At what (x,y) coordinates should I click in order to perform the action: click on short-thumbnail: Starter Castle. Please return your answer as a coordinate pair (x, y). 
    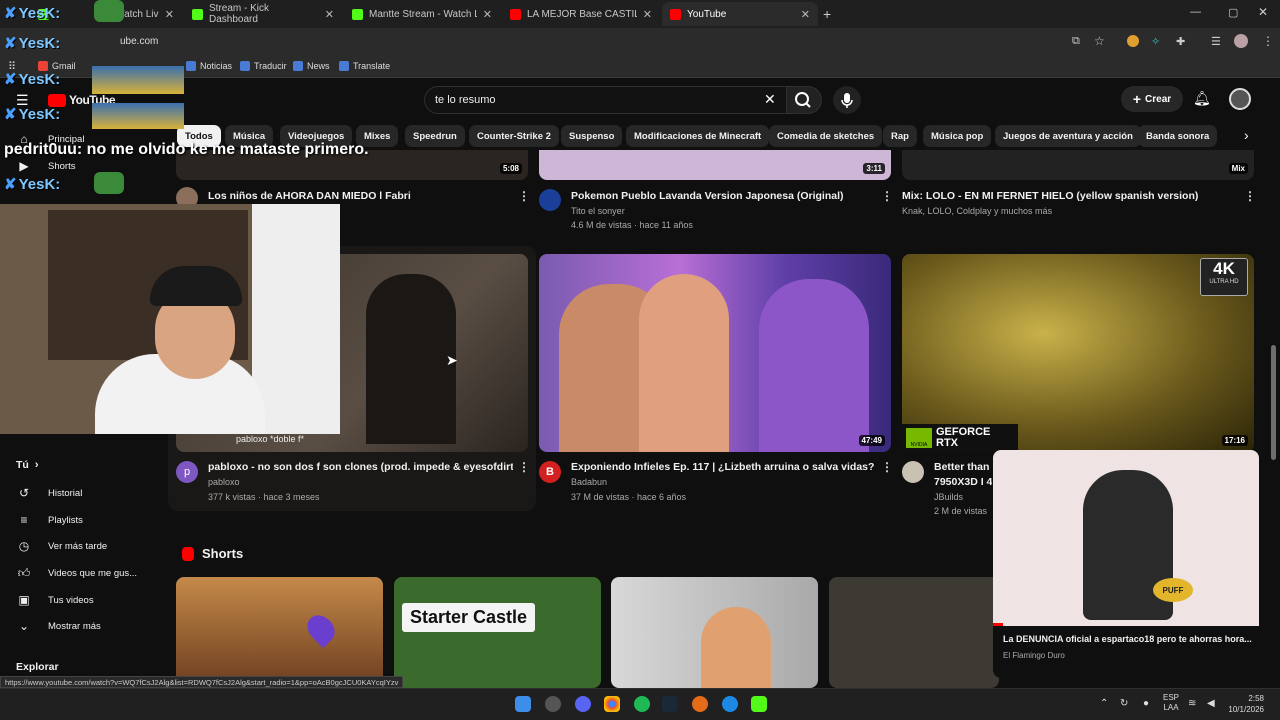
    Looking at the image, I should click on (497, 632).